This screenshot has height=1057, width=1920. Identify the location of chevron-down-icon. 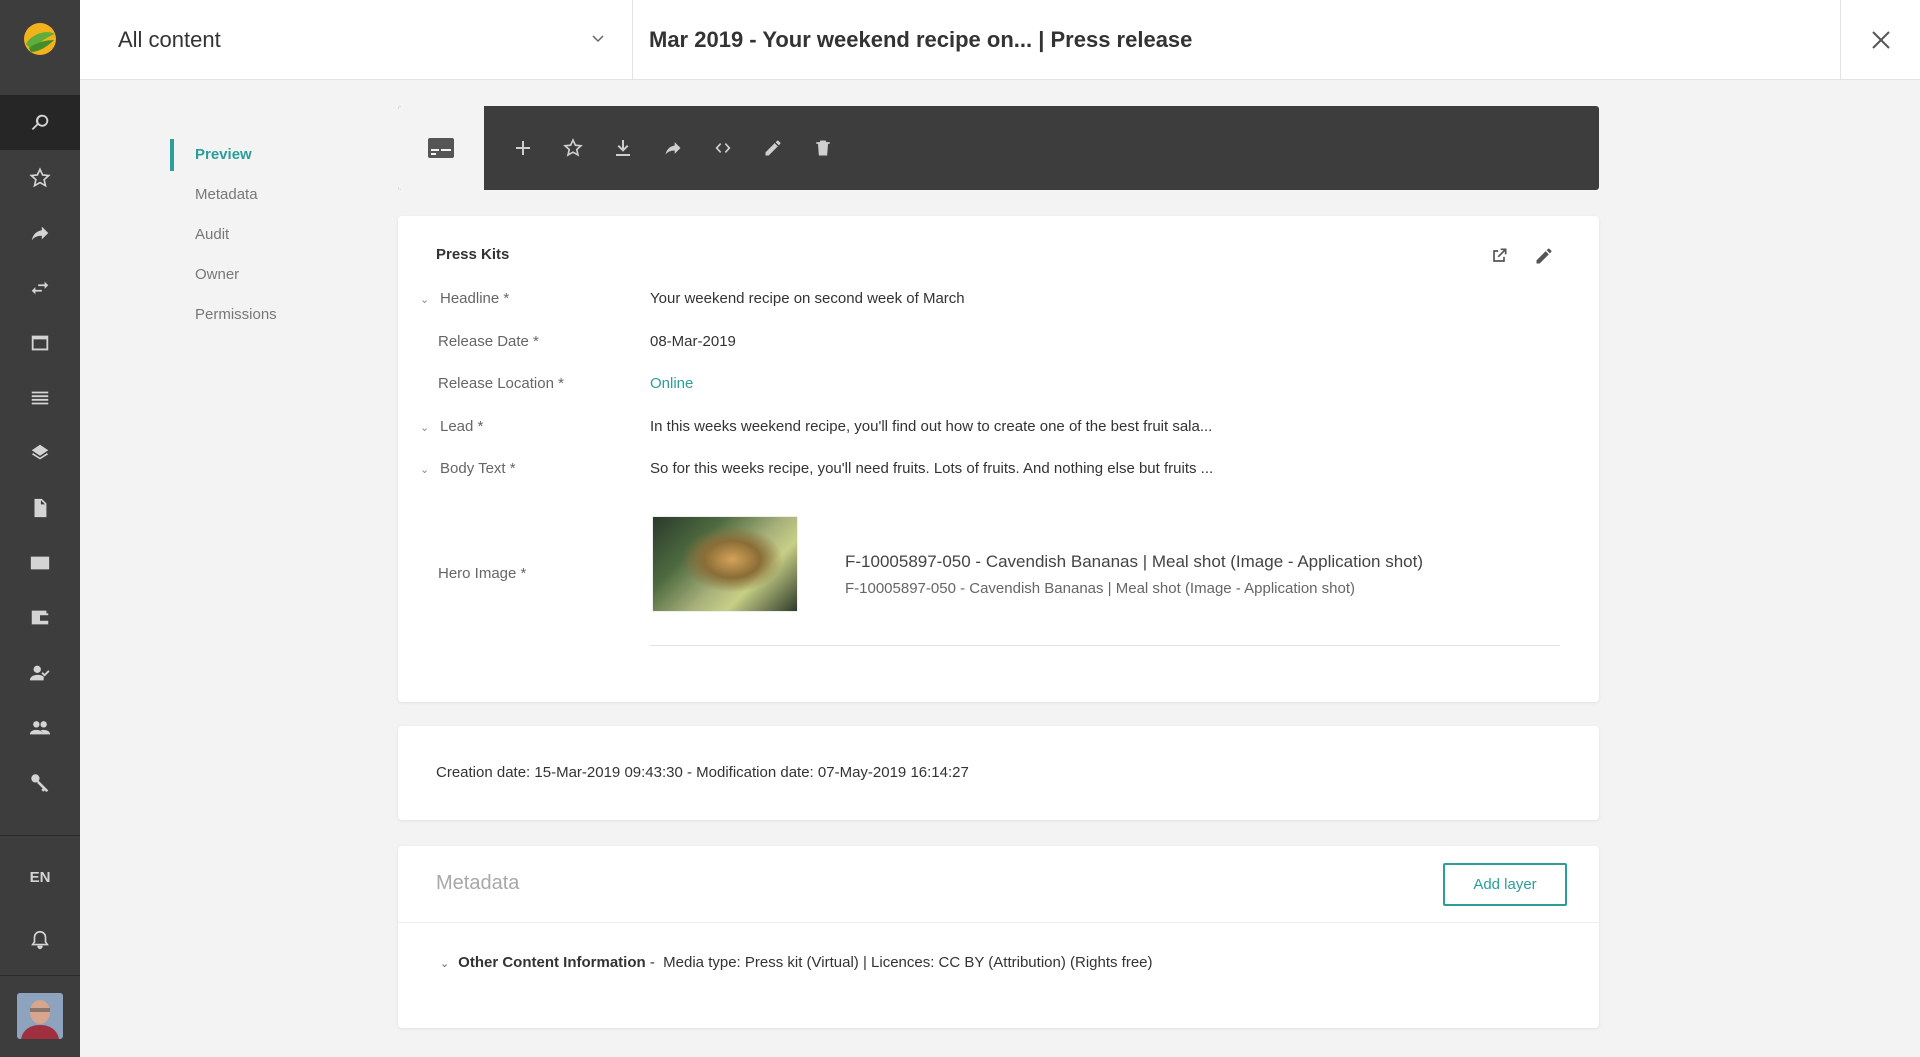
(598, 39).